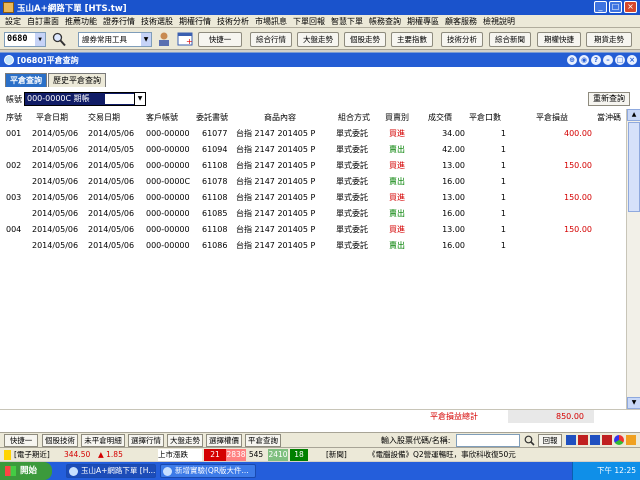 Image resolution: width=640 pixels, height=480 pixels. Describe the element at coordinates (571, 440) in the screenshot. I see `order-icon` at that location.